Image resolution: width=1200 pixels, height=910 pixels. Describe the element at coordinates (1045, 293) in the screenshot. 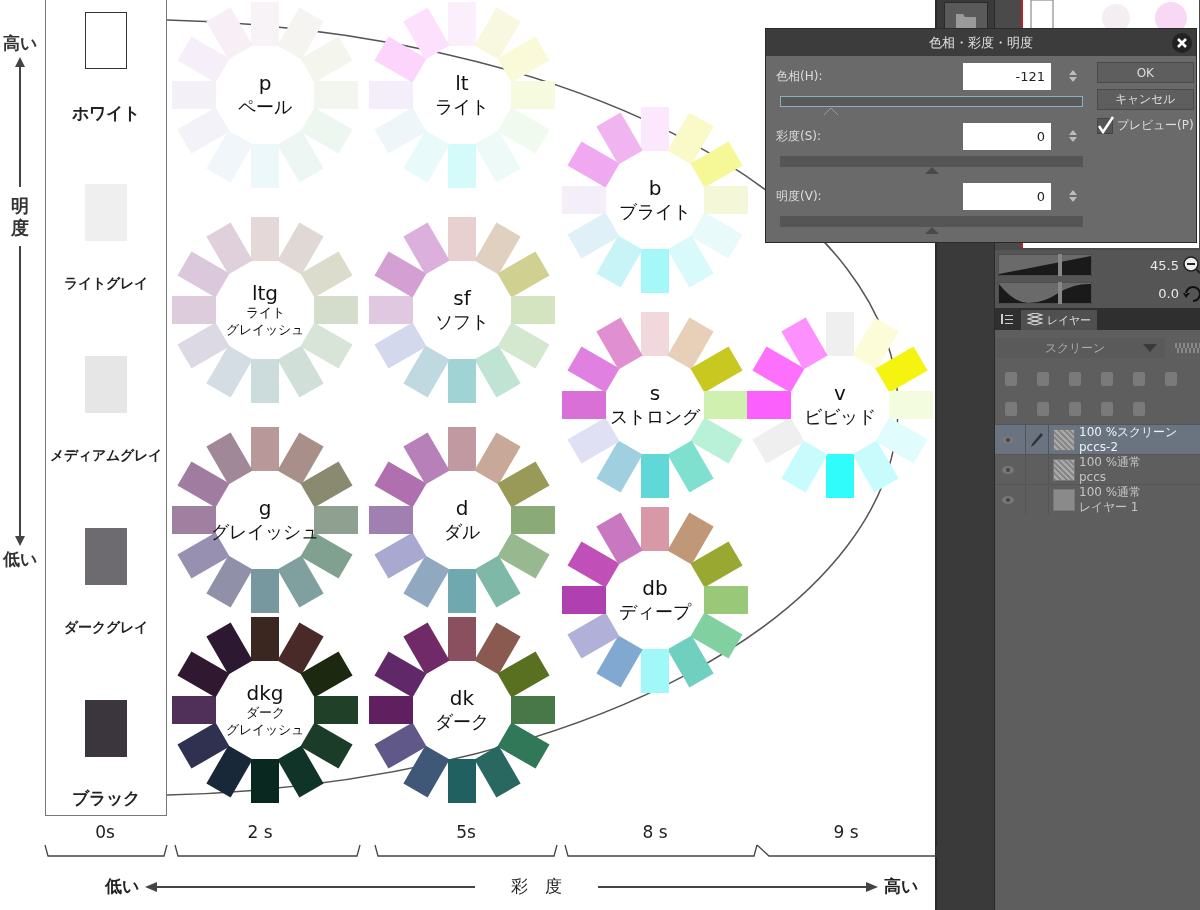

I see `rotate-slider` at that location.